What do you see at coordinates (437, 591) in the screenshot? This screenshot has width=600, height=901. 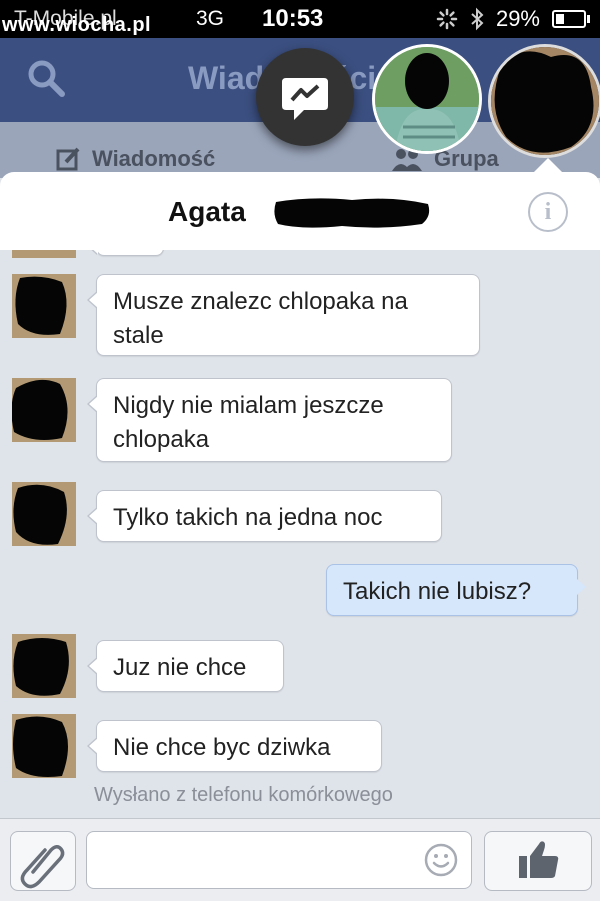 I see `message-text-line: Takich nie lubisz?` at bounding box center [437, 591].